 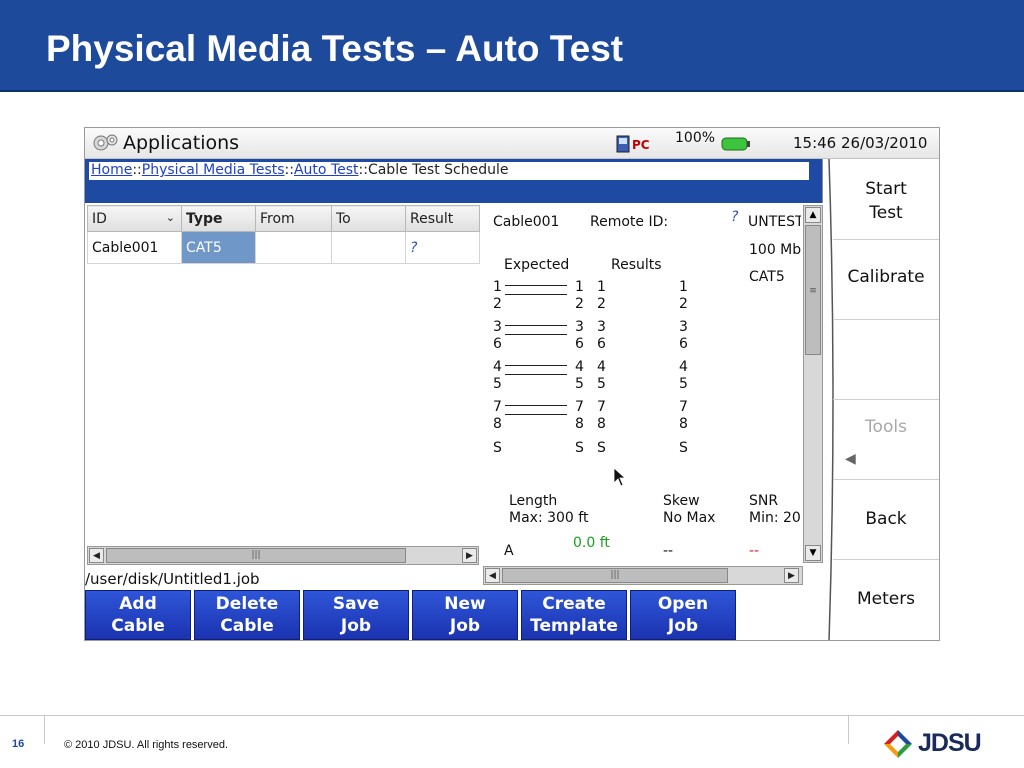 I want to click on scroll-down-icon: ▼, so click(x=813, y=553).